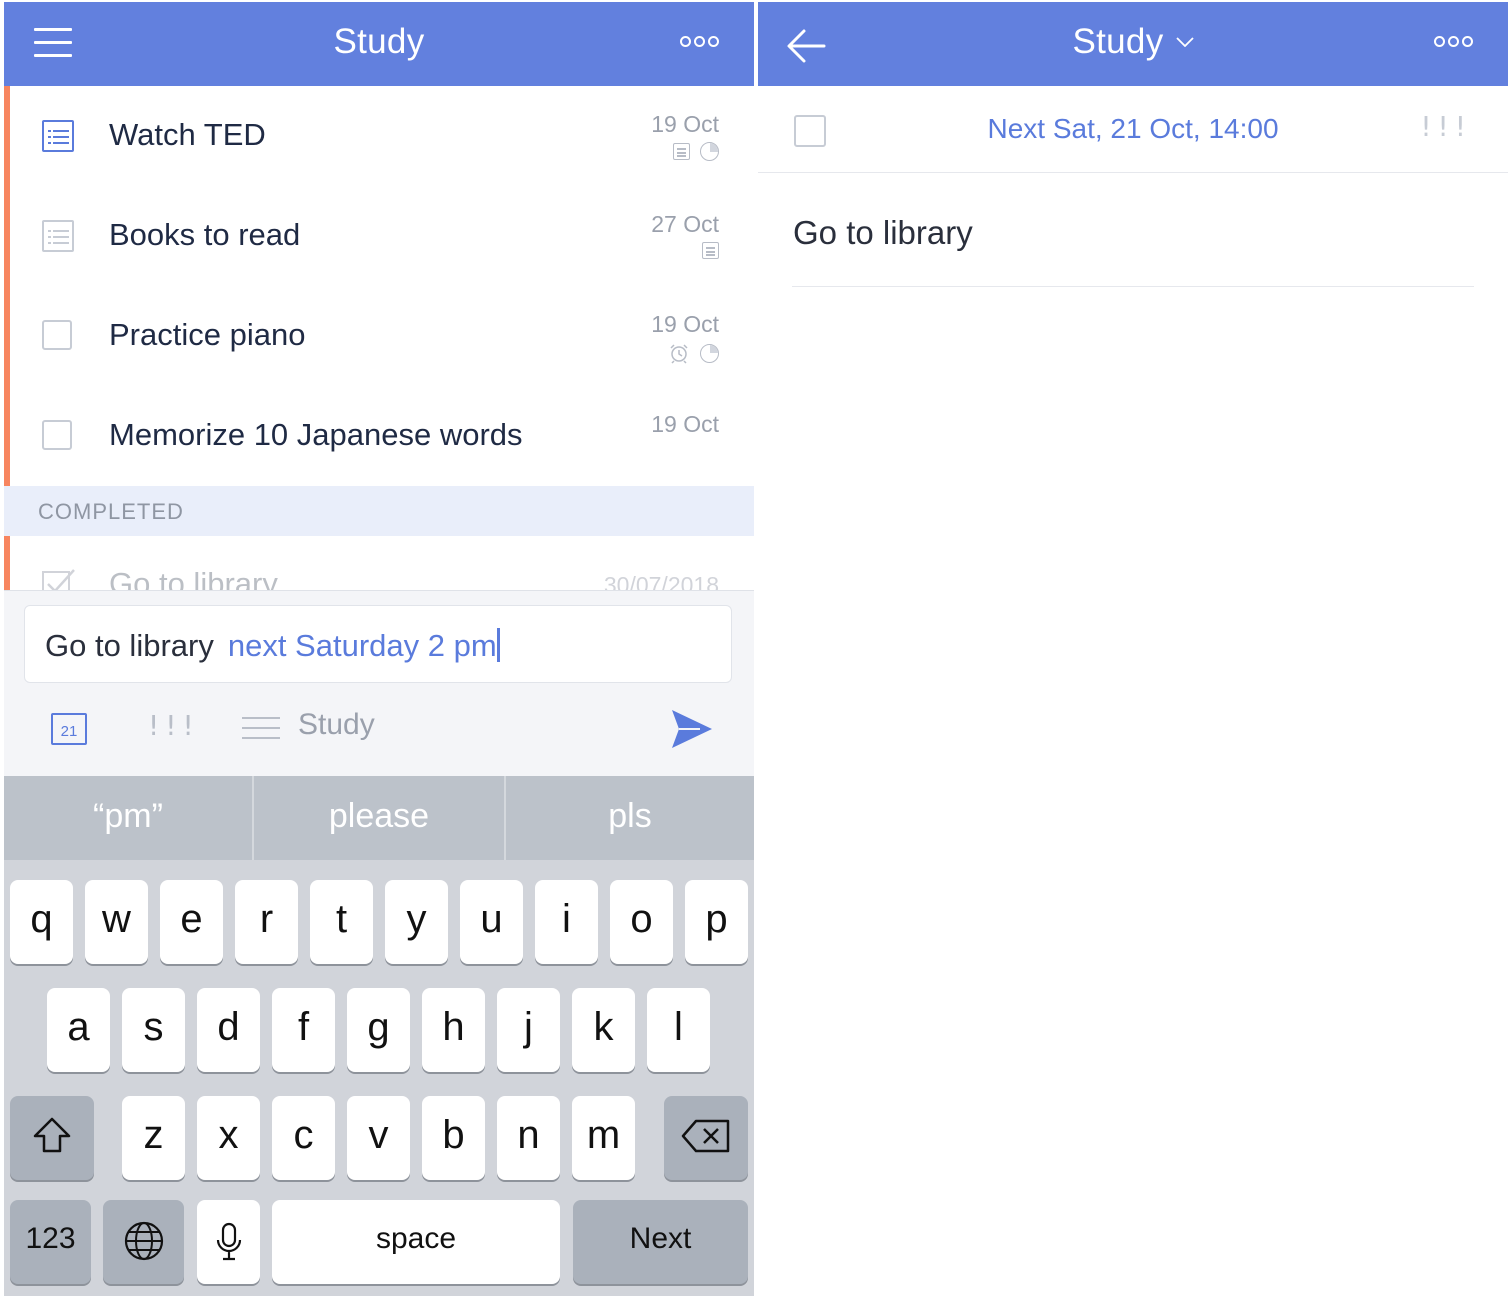 The image size is (1512, 1296). I want to click on quick-add-input: Go to library next Saturday 2 pm, so click(378, 644).